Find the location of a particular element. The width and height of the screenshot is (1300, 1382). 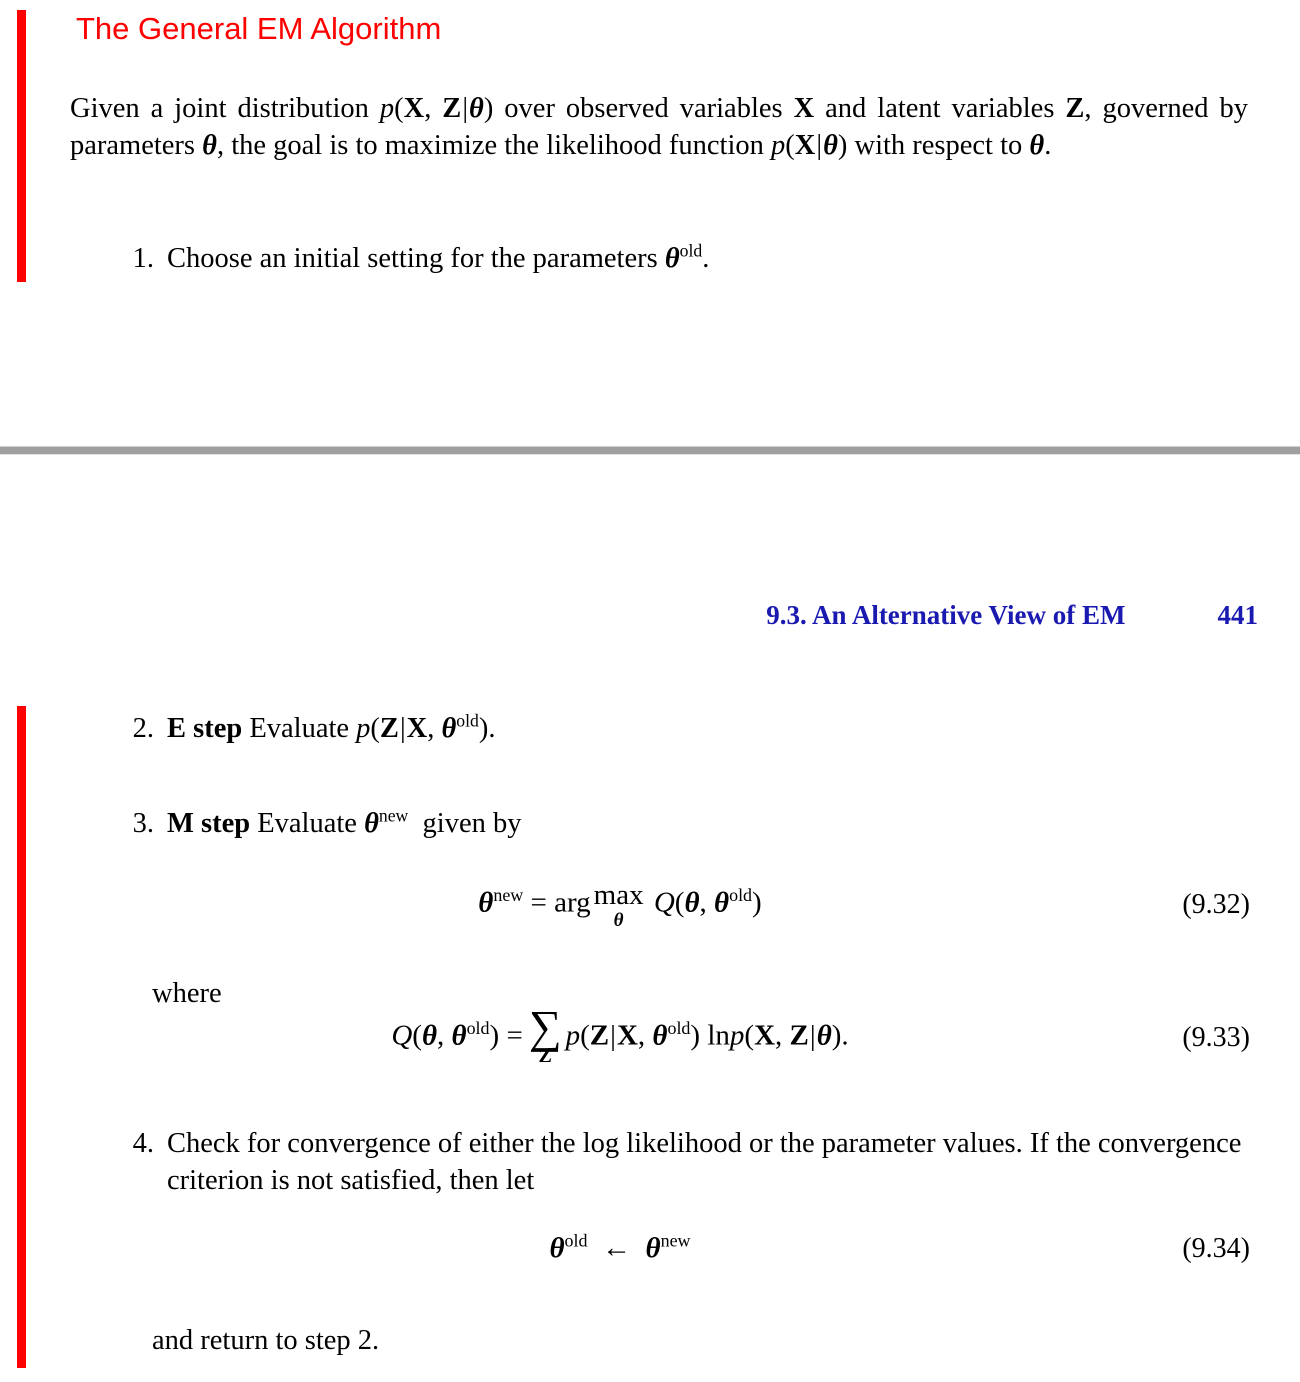

running-header: 9.3. An Alternative View of EM 441 is located at coordinates (629, 615).